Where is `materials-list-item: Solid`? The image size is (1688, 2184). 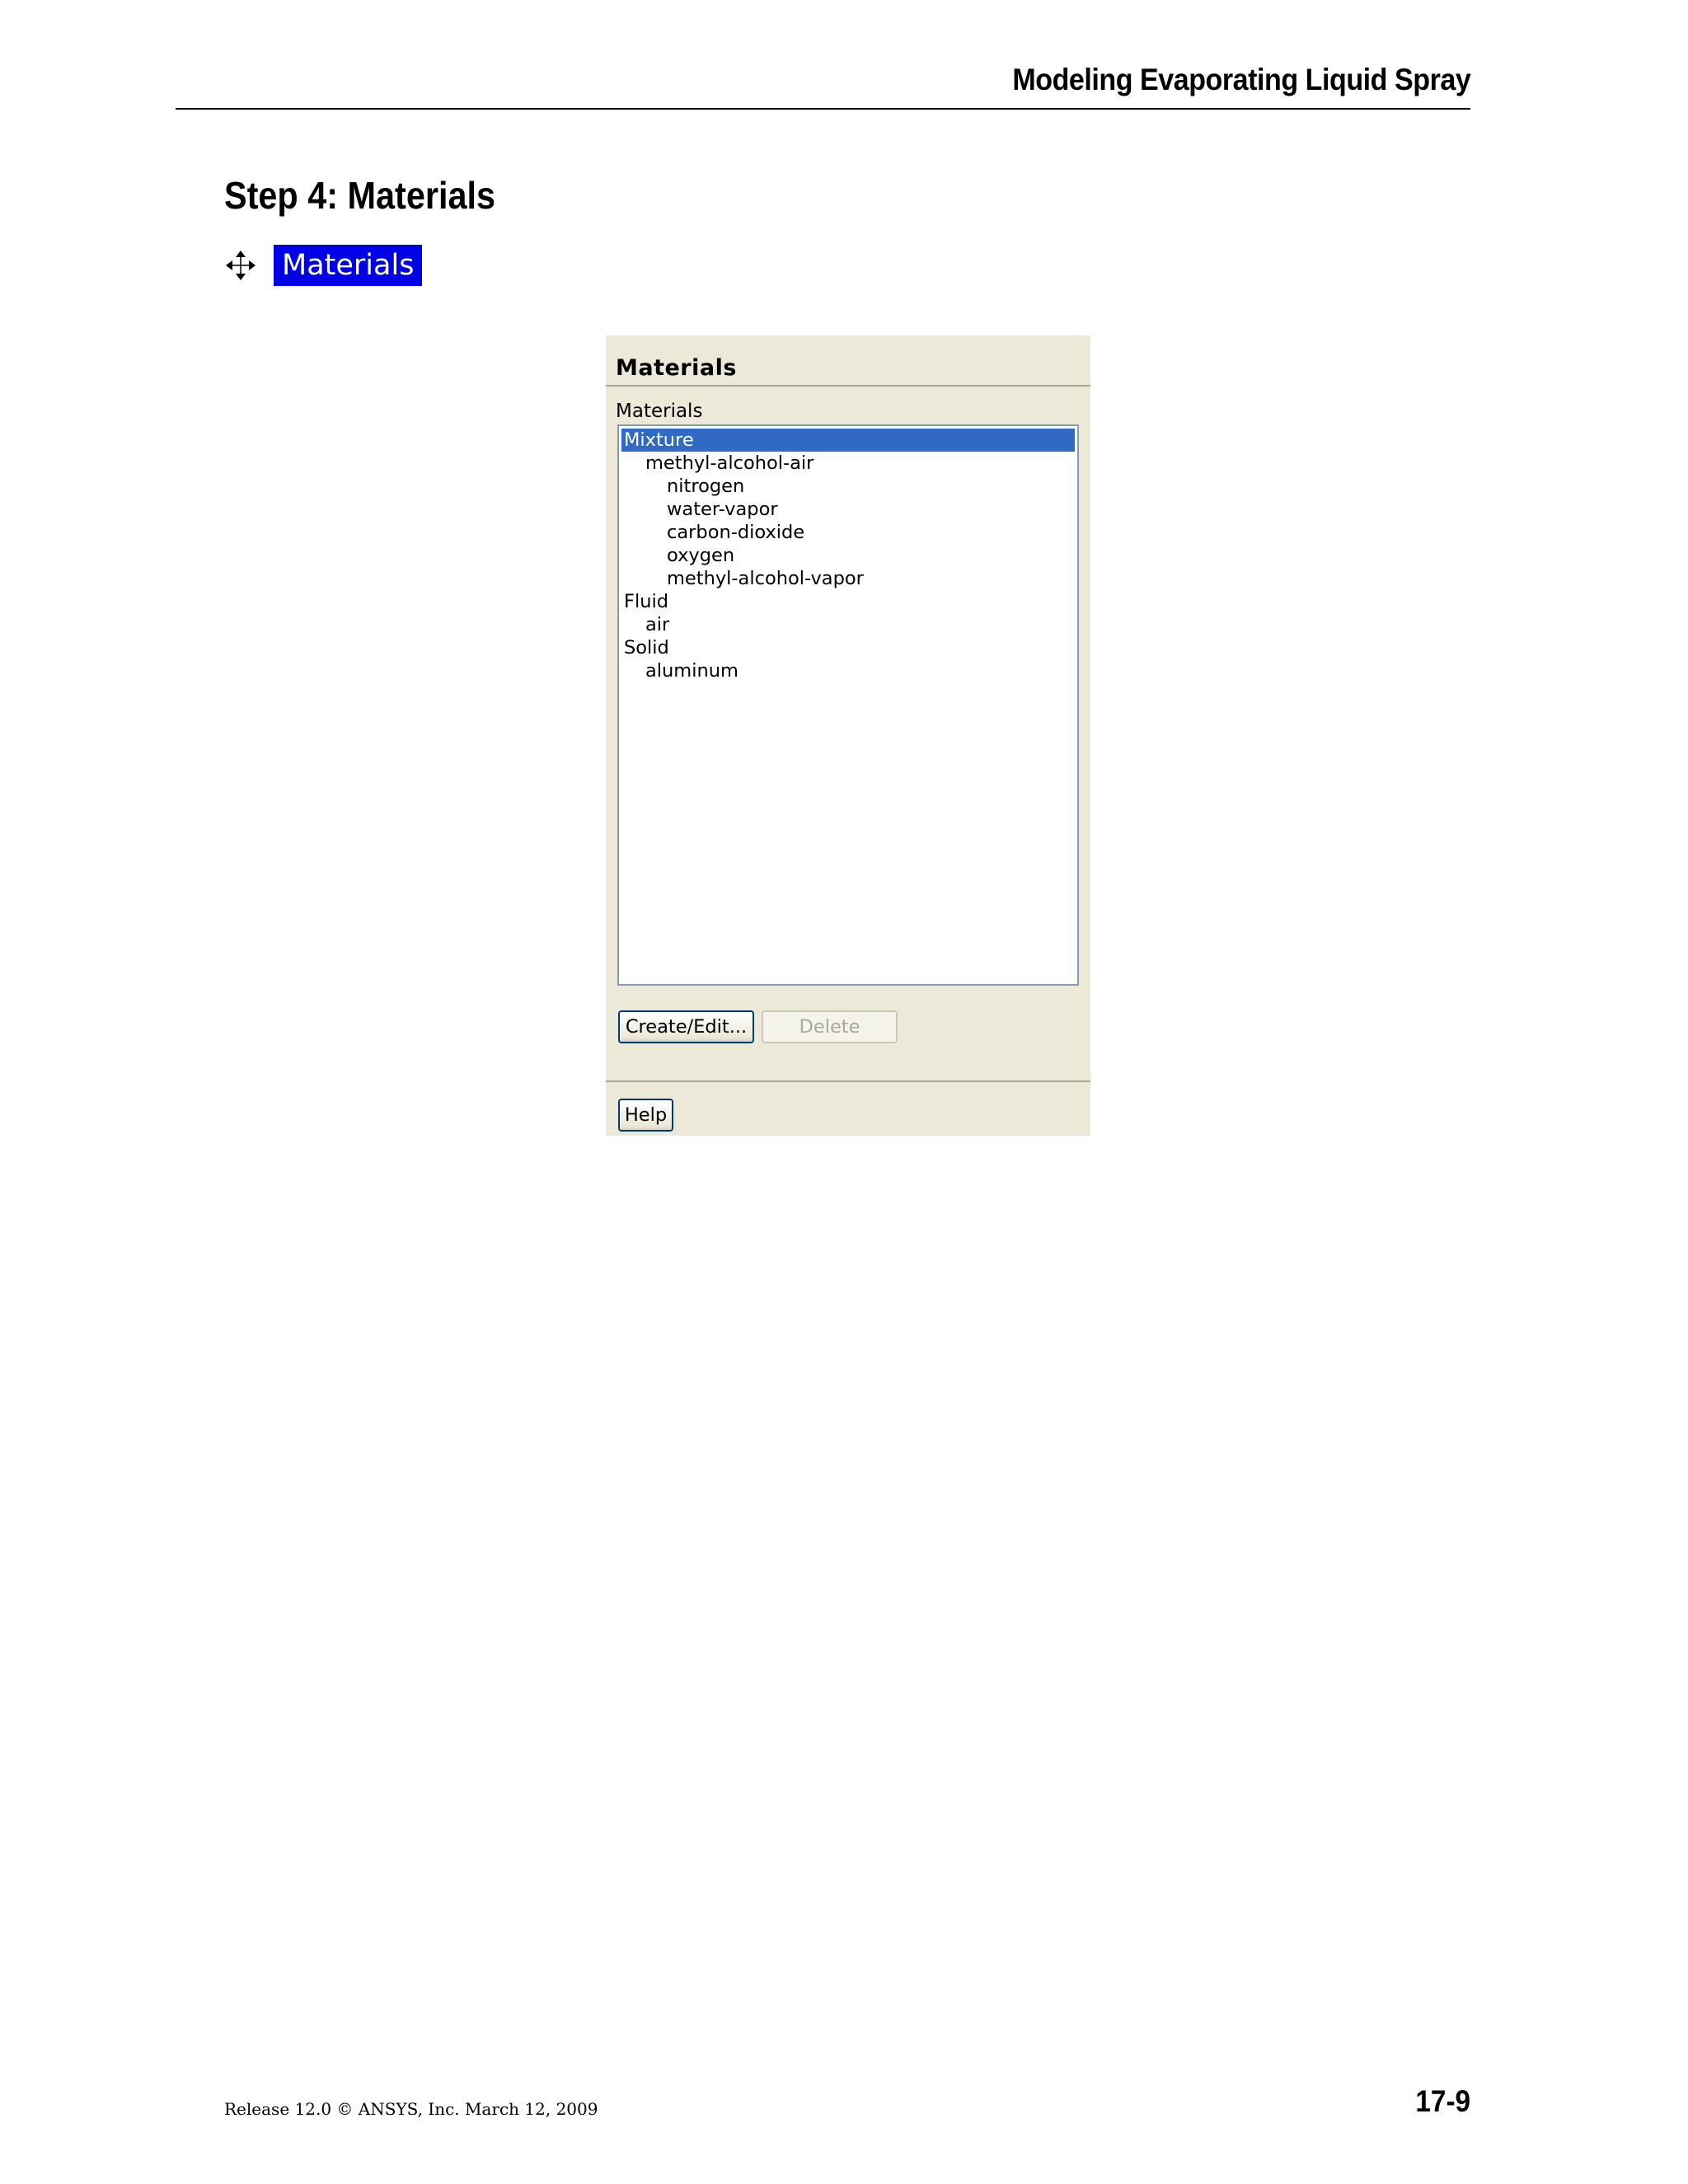 materials-list-item: Solid is located at coordinates (848, 647).